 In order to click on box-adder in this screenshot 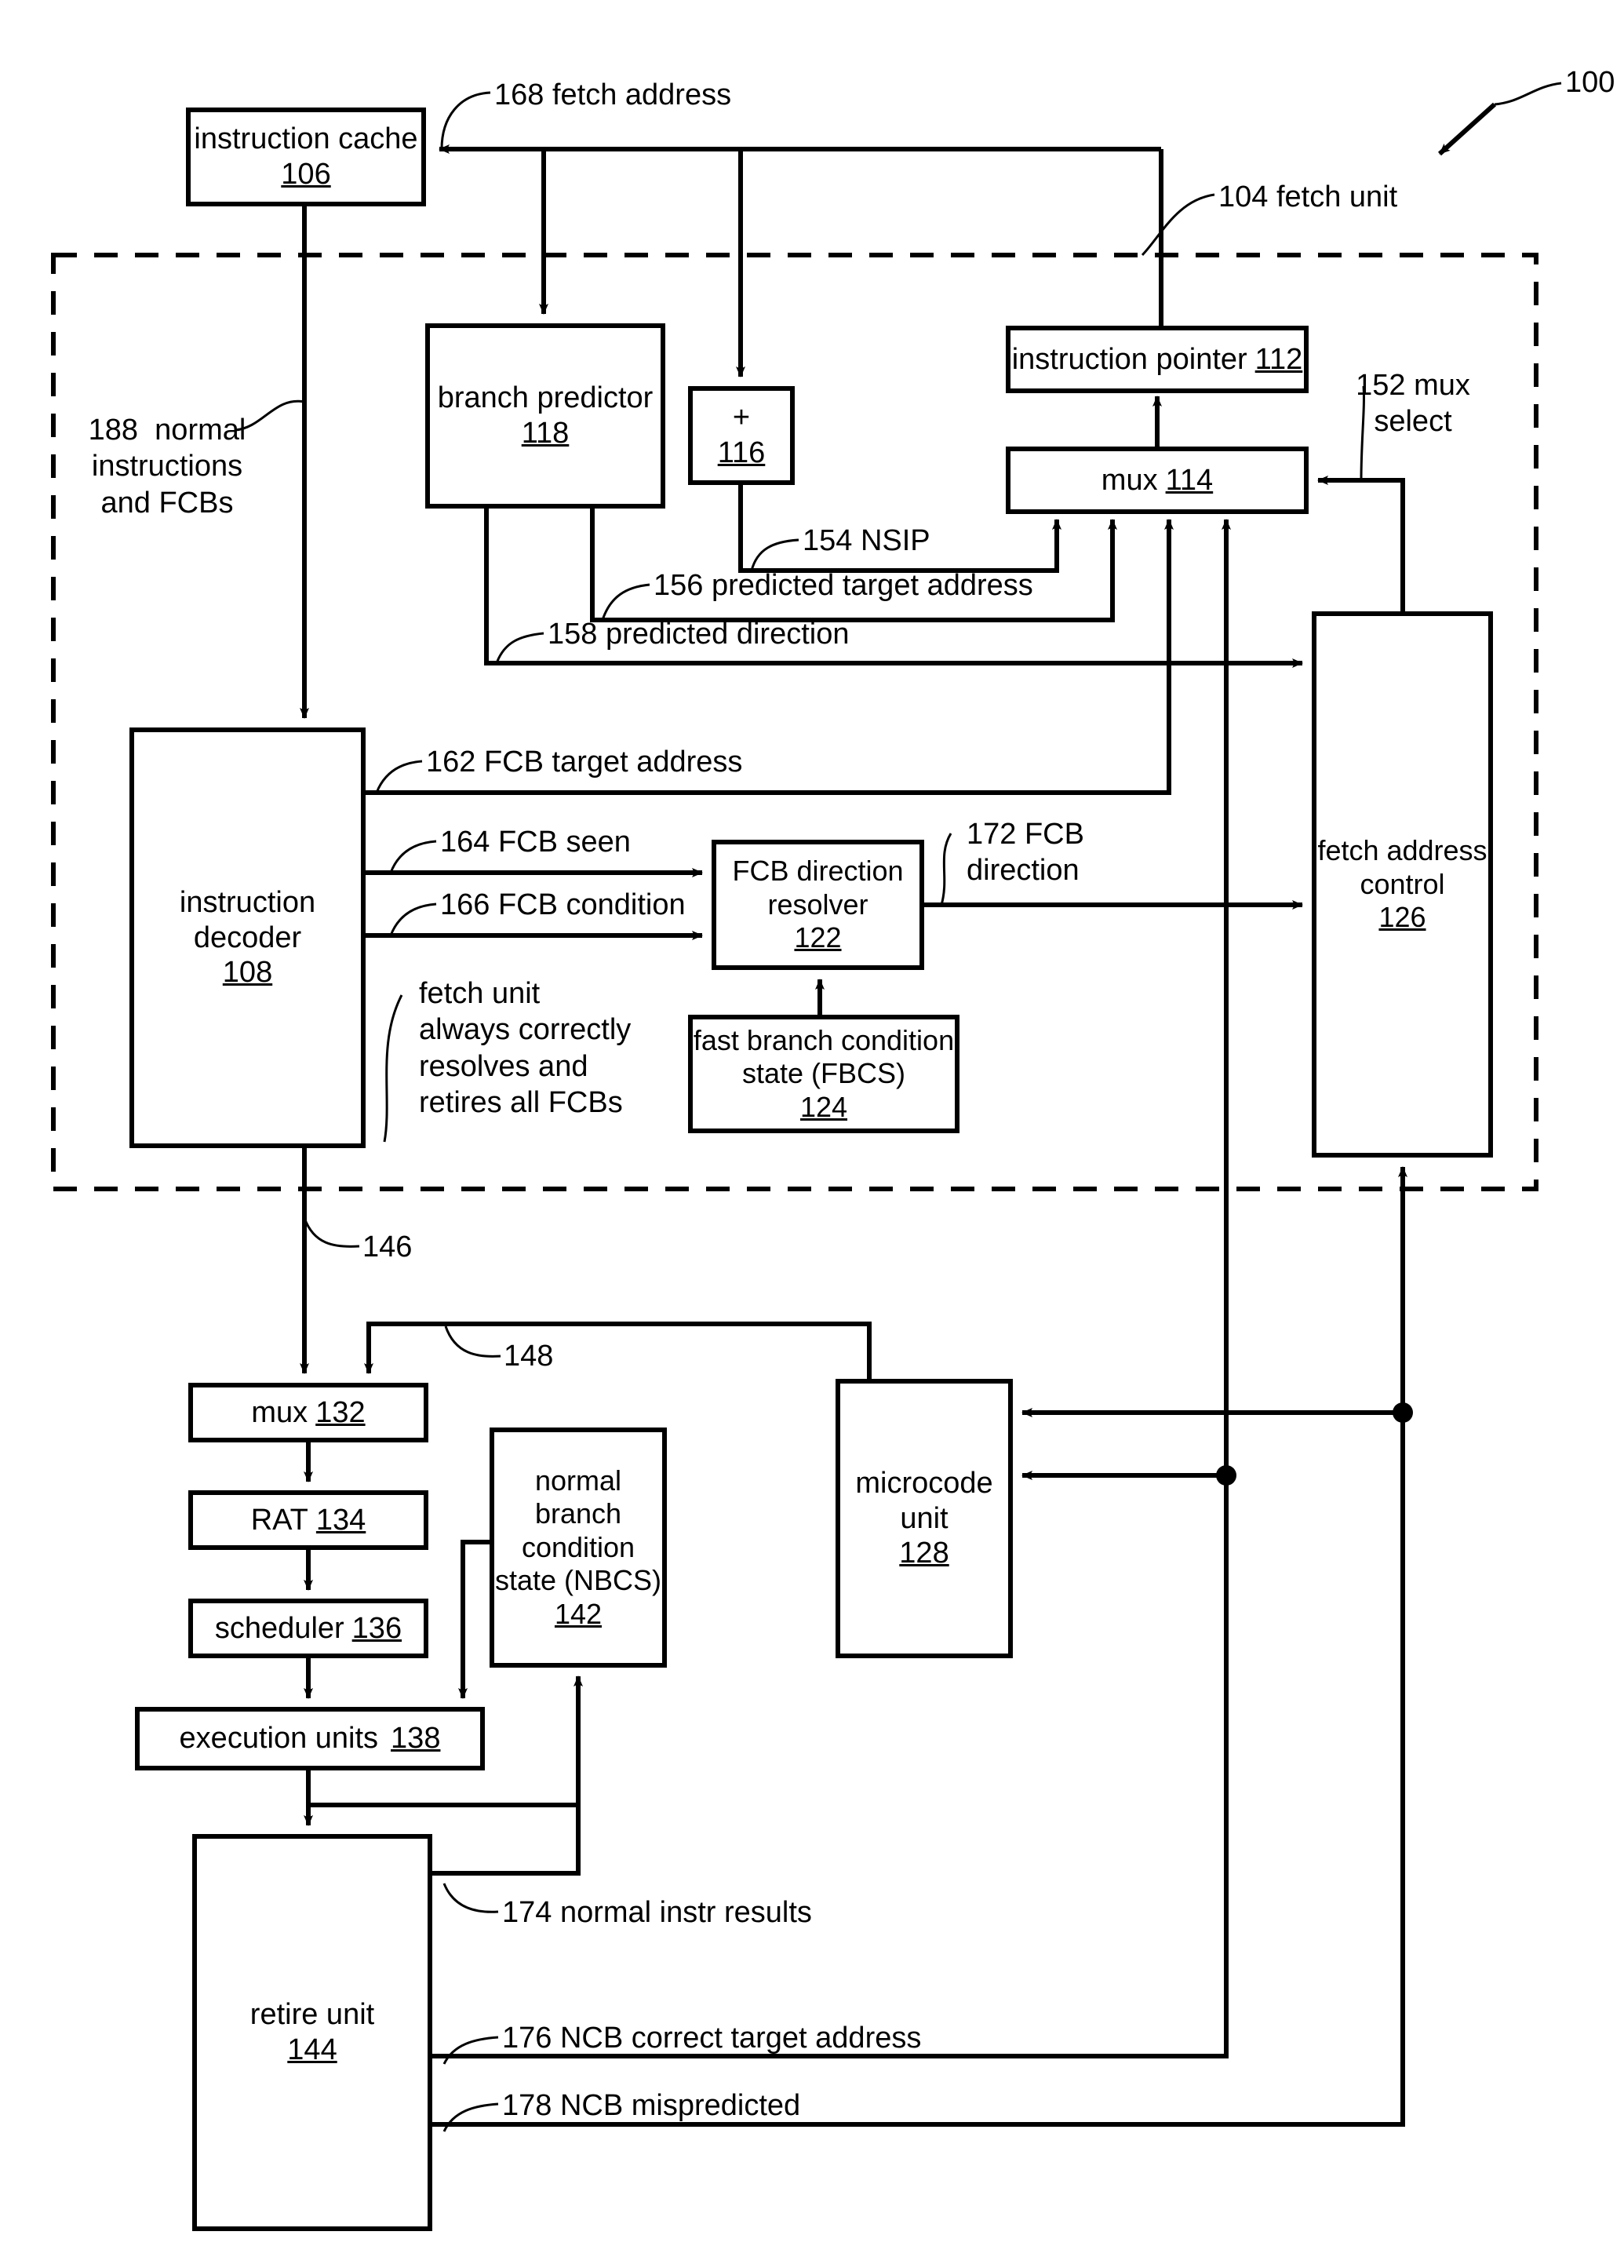, I will do `click(742, 436)`.